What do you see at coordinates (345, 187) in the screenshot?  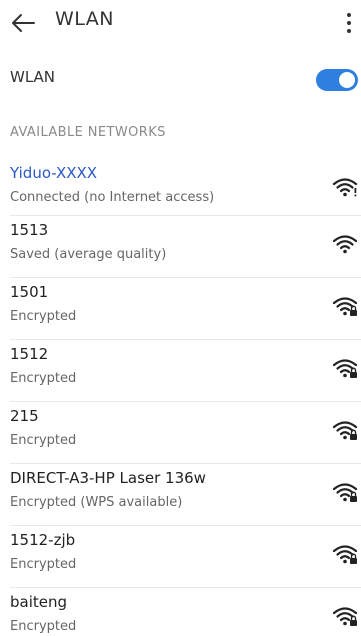 I see `wifi-warning-icon` at bounding box center [345, 187].